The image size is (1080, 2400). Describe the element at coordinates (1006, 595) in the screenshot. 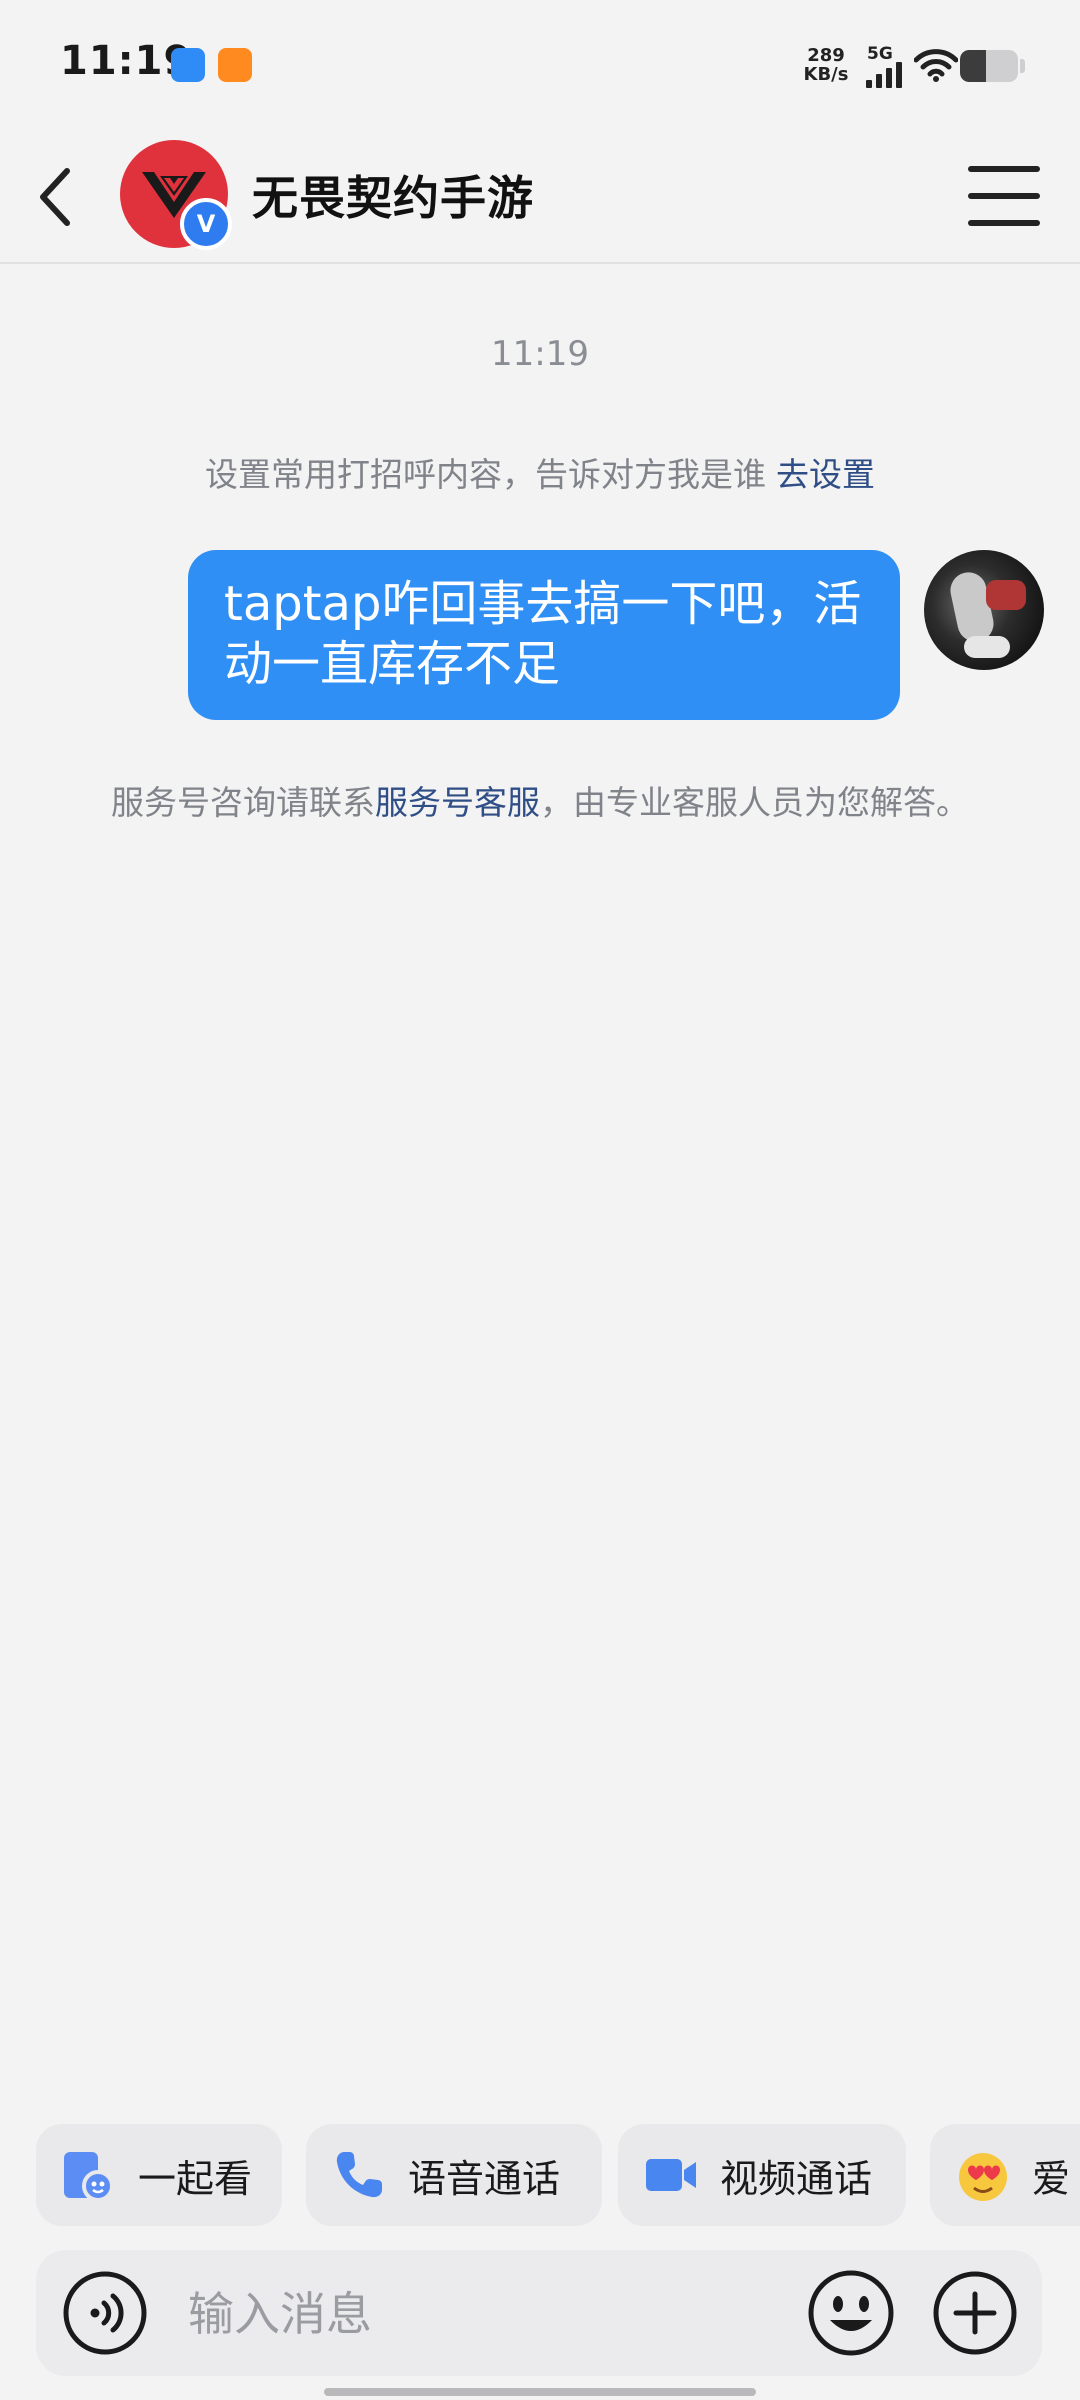

I see `avatar-detail` at that location.